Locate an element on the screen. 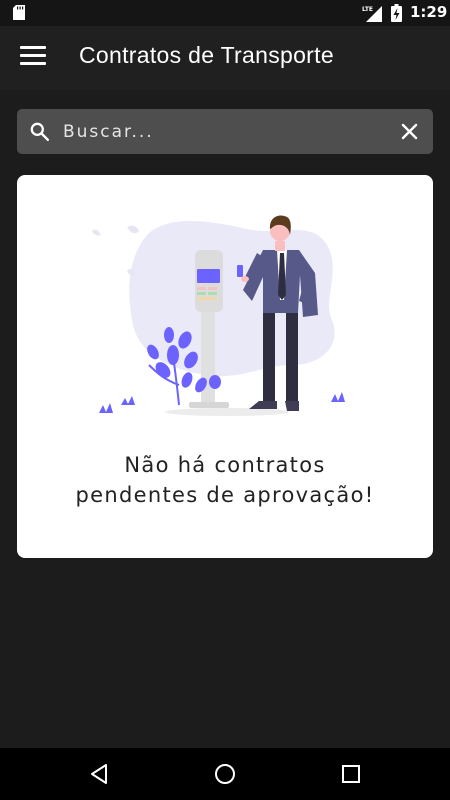  man-with-phone-at-payment-terminal-illustration is located at coordinates (218, 315).